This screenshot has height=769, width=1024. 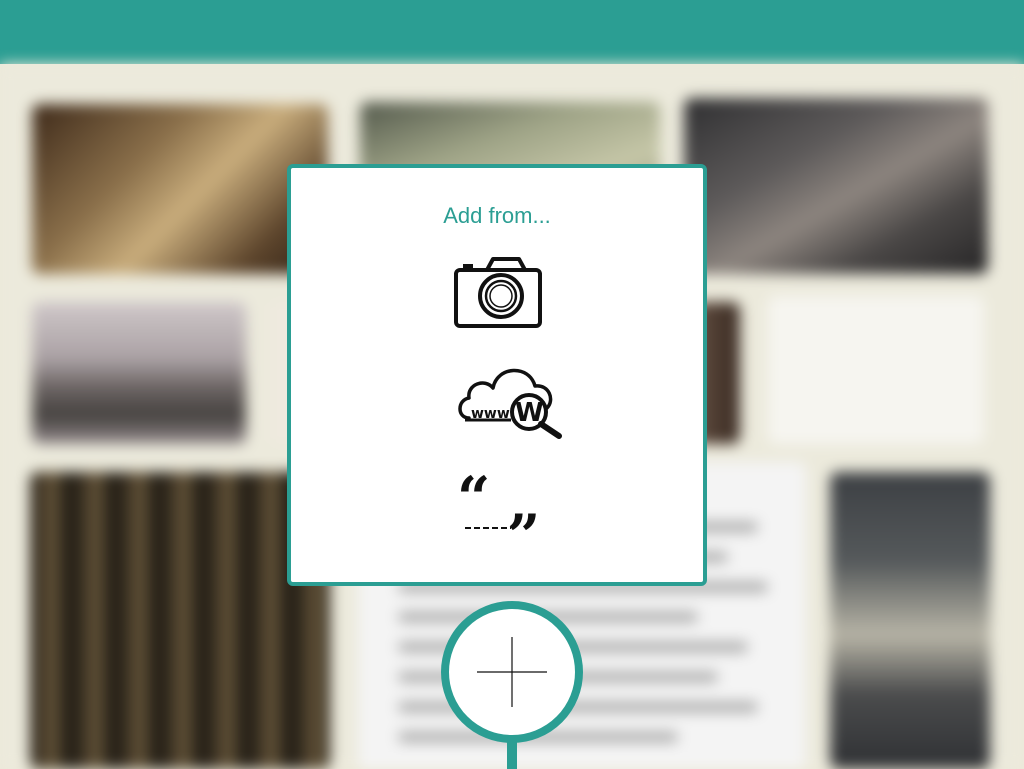 I want to click on plus-icon, so click(x=512, y=672).